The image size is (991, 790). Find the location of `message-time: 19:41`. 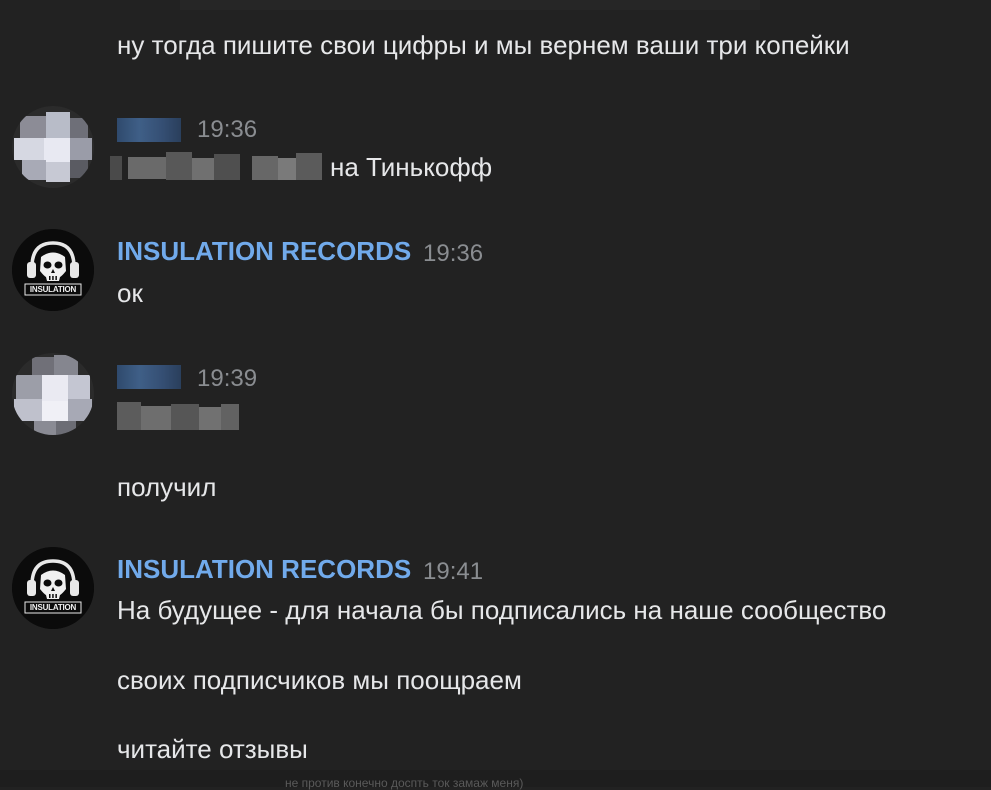

message-time: 19:41 is located at coordinates (453, 571).